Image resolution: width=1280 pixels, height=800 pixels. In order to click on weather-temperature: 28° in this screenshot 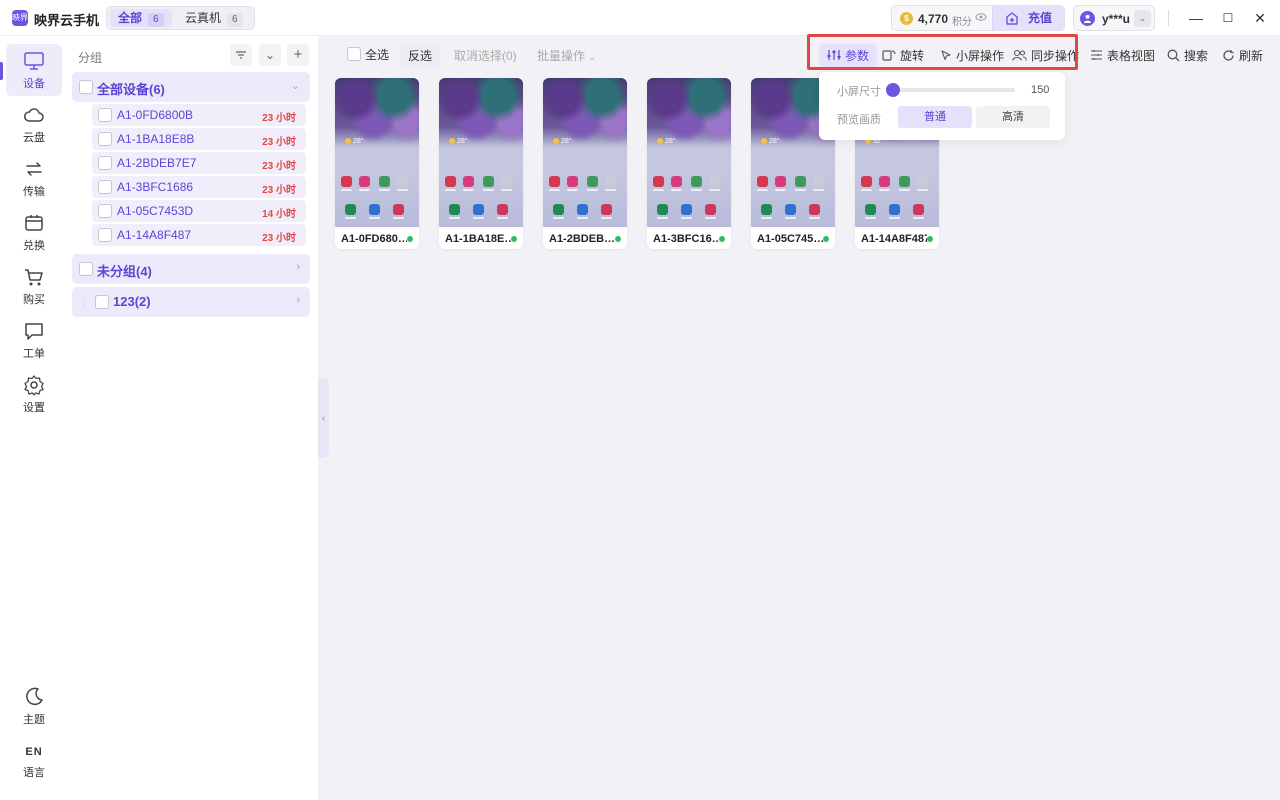, I will do `click(358, 141)`.